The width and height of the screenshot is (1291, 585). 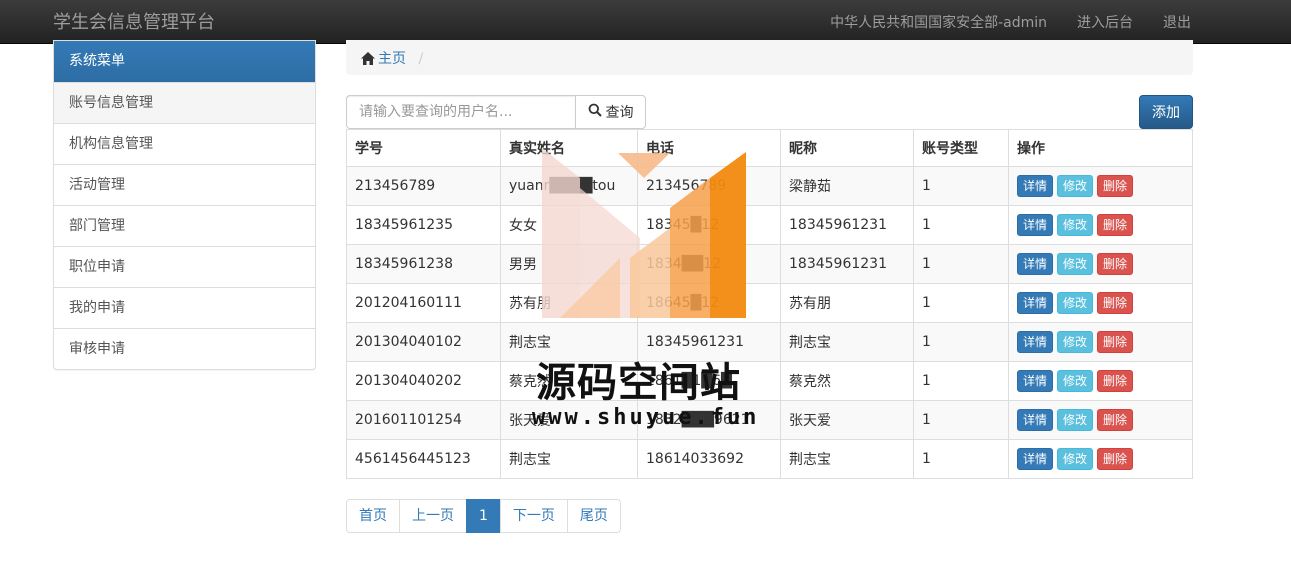 I want to click on cell-real-name: 女女, so click(x=569, y=225).